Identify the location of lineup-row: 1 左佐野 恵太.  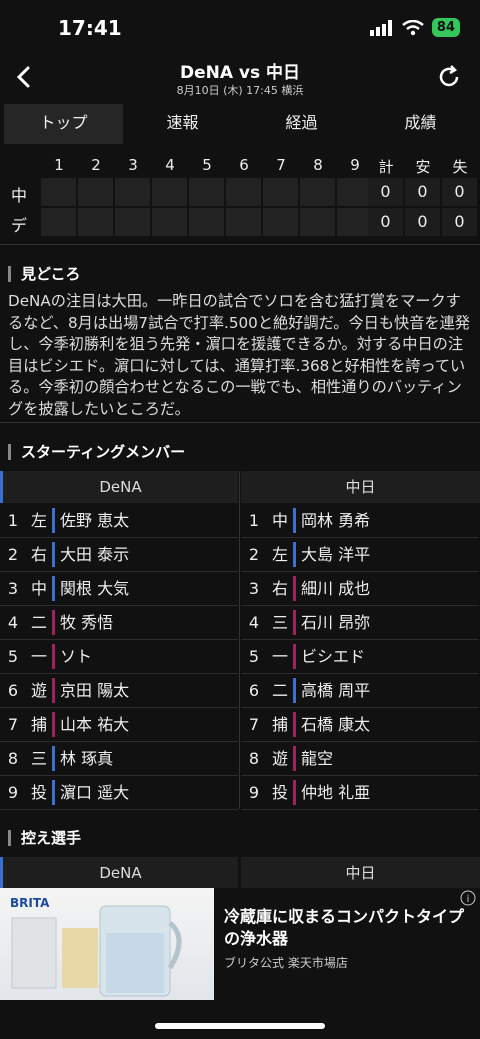
(119, 520).